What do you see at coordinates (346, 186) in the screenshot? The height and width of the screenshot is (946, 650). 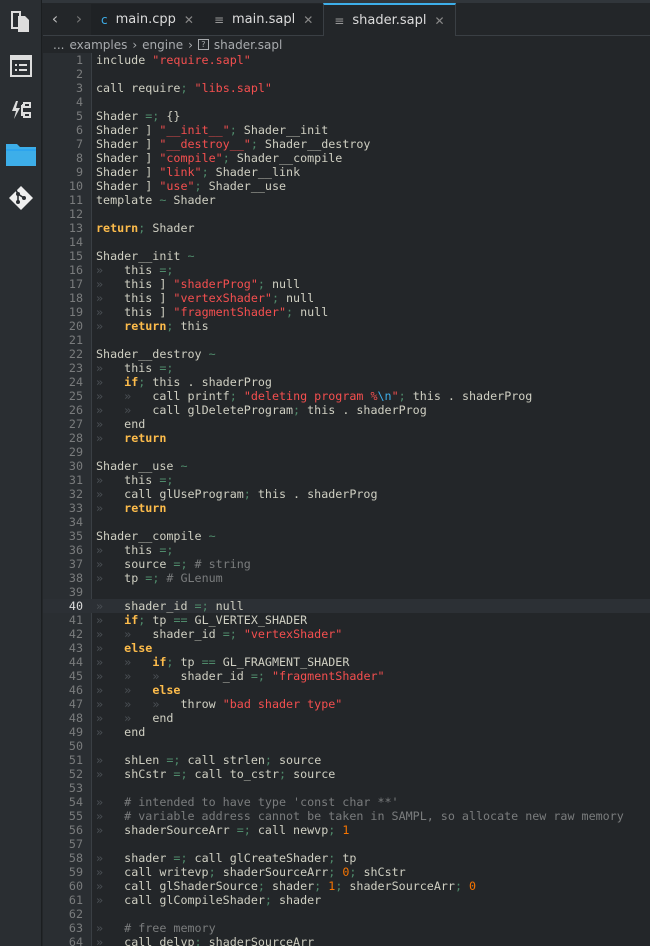 I see `code-line: 10 Shader ] "use"; Shader__use` at bounding box center [346, 186].